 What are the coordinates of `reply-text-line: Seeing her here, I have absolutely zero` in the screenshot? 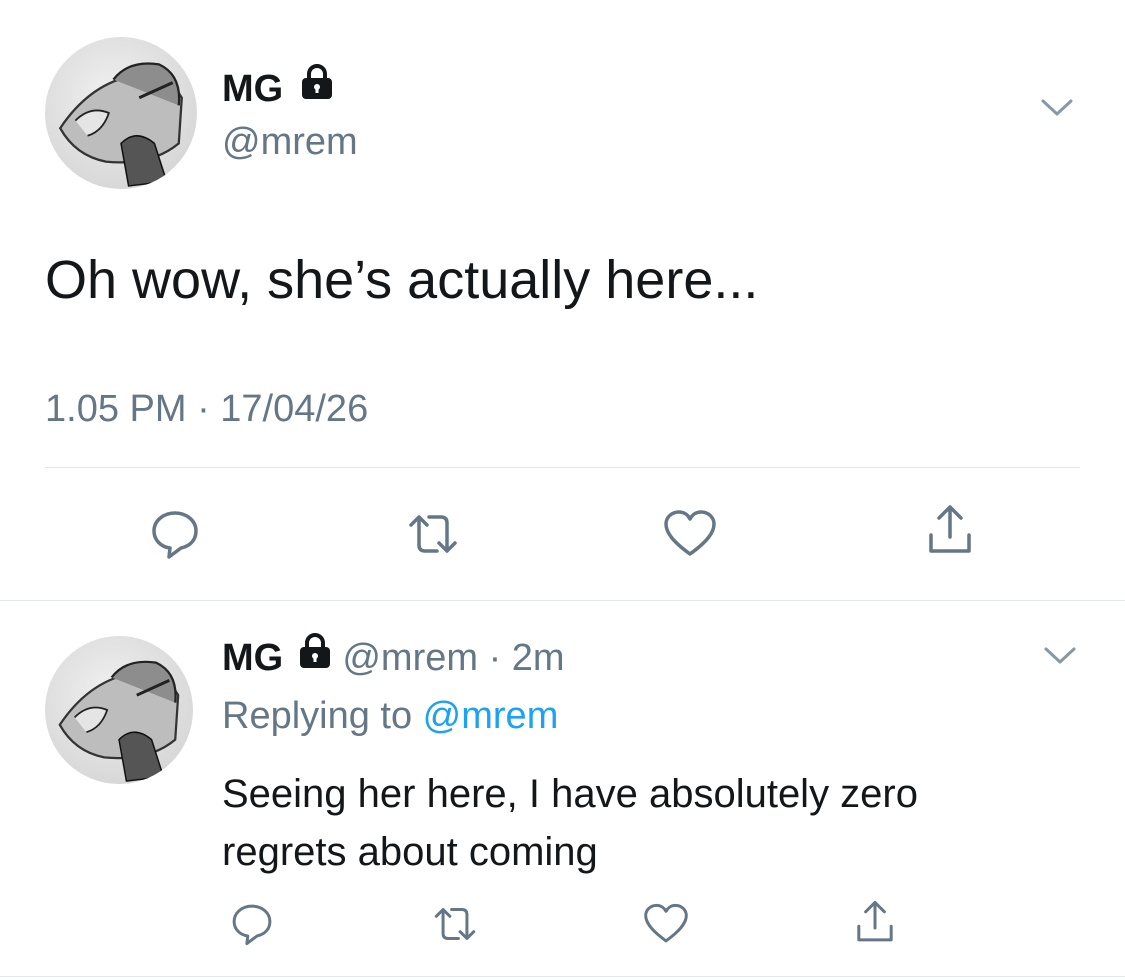 It's located at (570, 794).